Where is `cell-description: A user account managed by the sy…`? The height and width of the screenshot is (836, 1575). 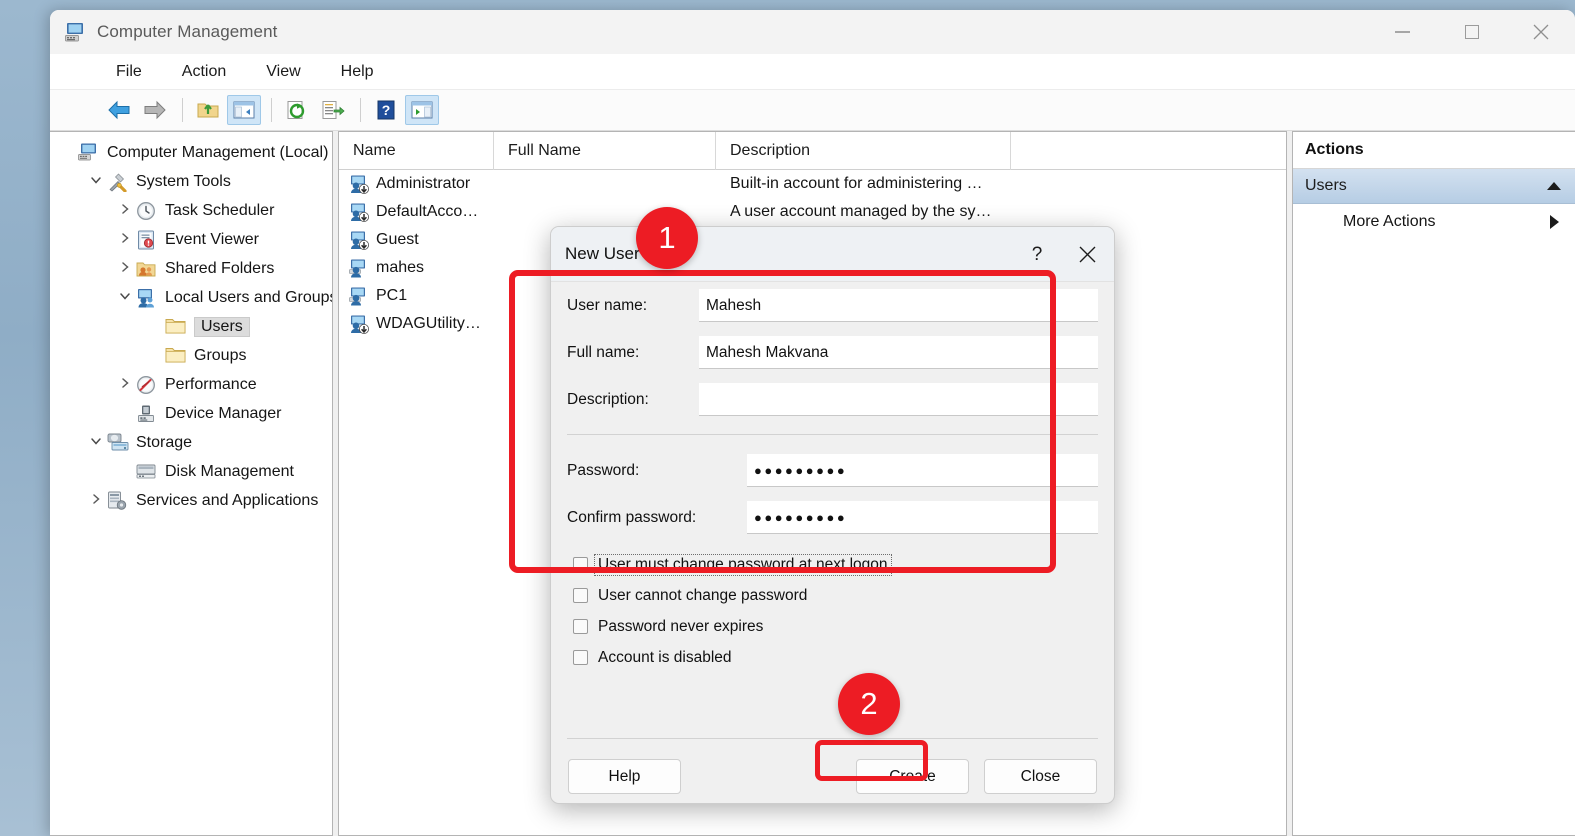
cell-description: A user account managed by the sy… is located at coordinates (861, 211).